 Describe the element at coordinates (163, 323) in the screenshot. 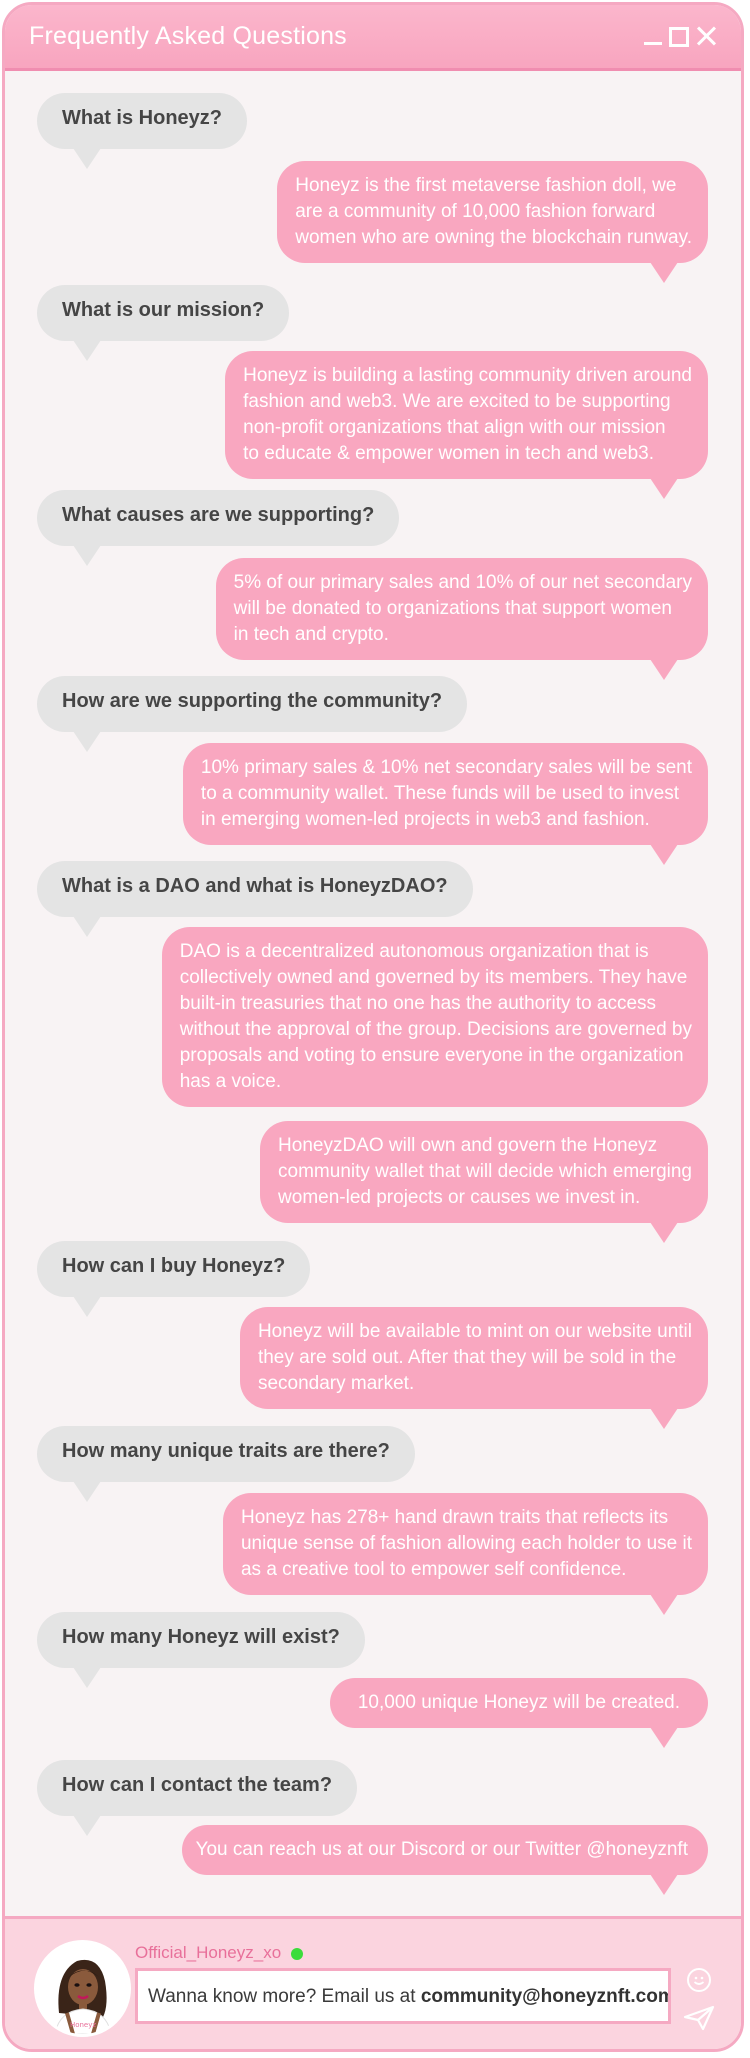

I see `question-bubble: What is our mission?` at that location.